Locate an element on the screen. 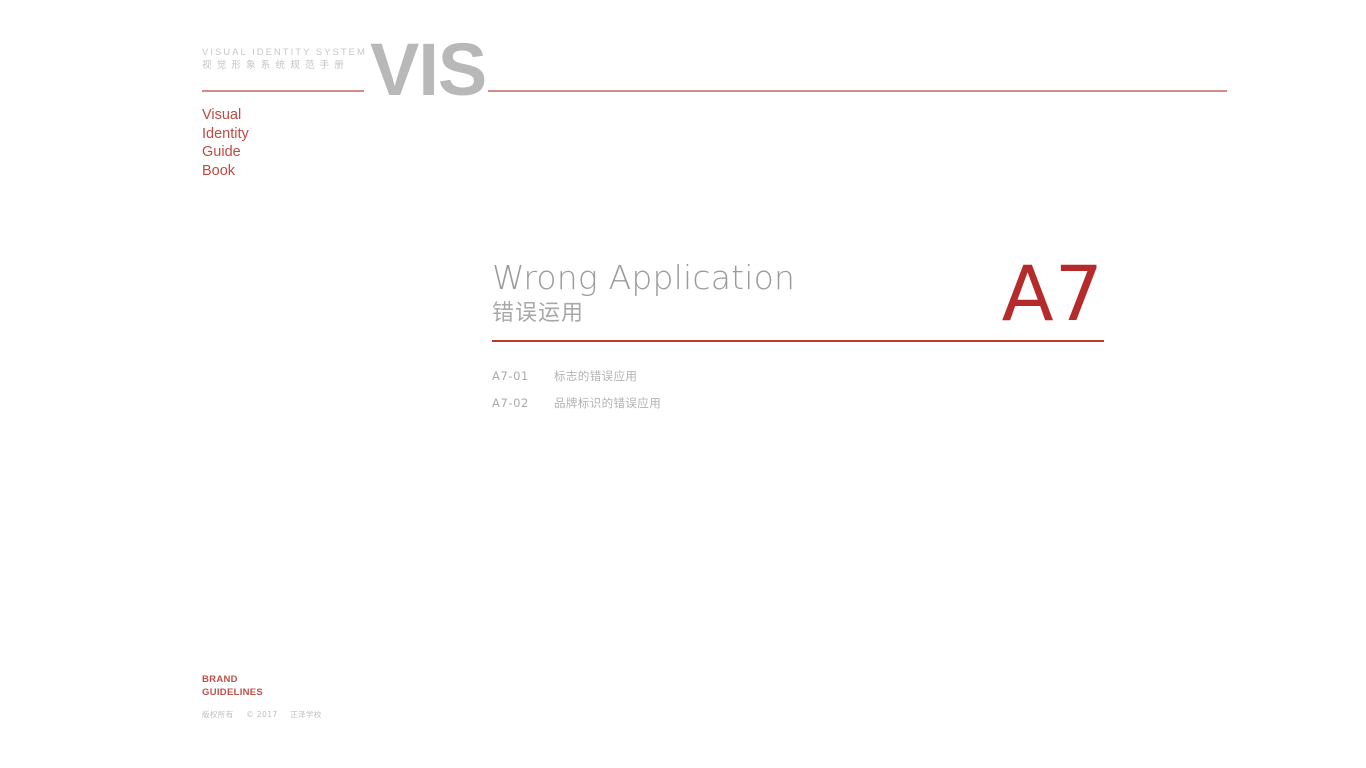 Image resolution: width=1366 pixels, height=768 pixels. masthead: VISUAL IDENTITY SYSTEM 视觉形象系统规范手册 VIS is located at coordinates (717, 70).